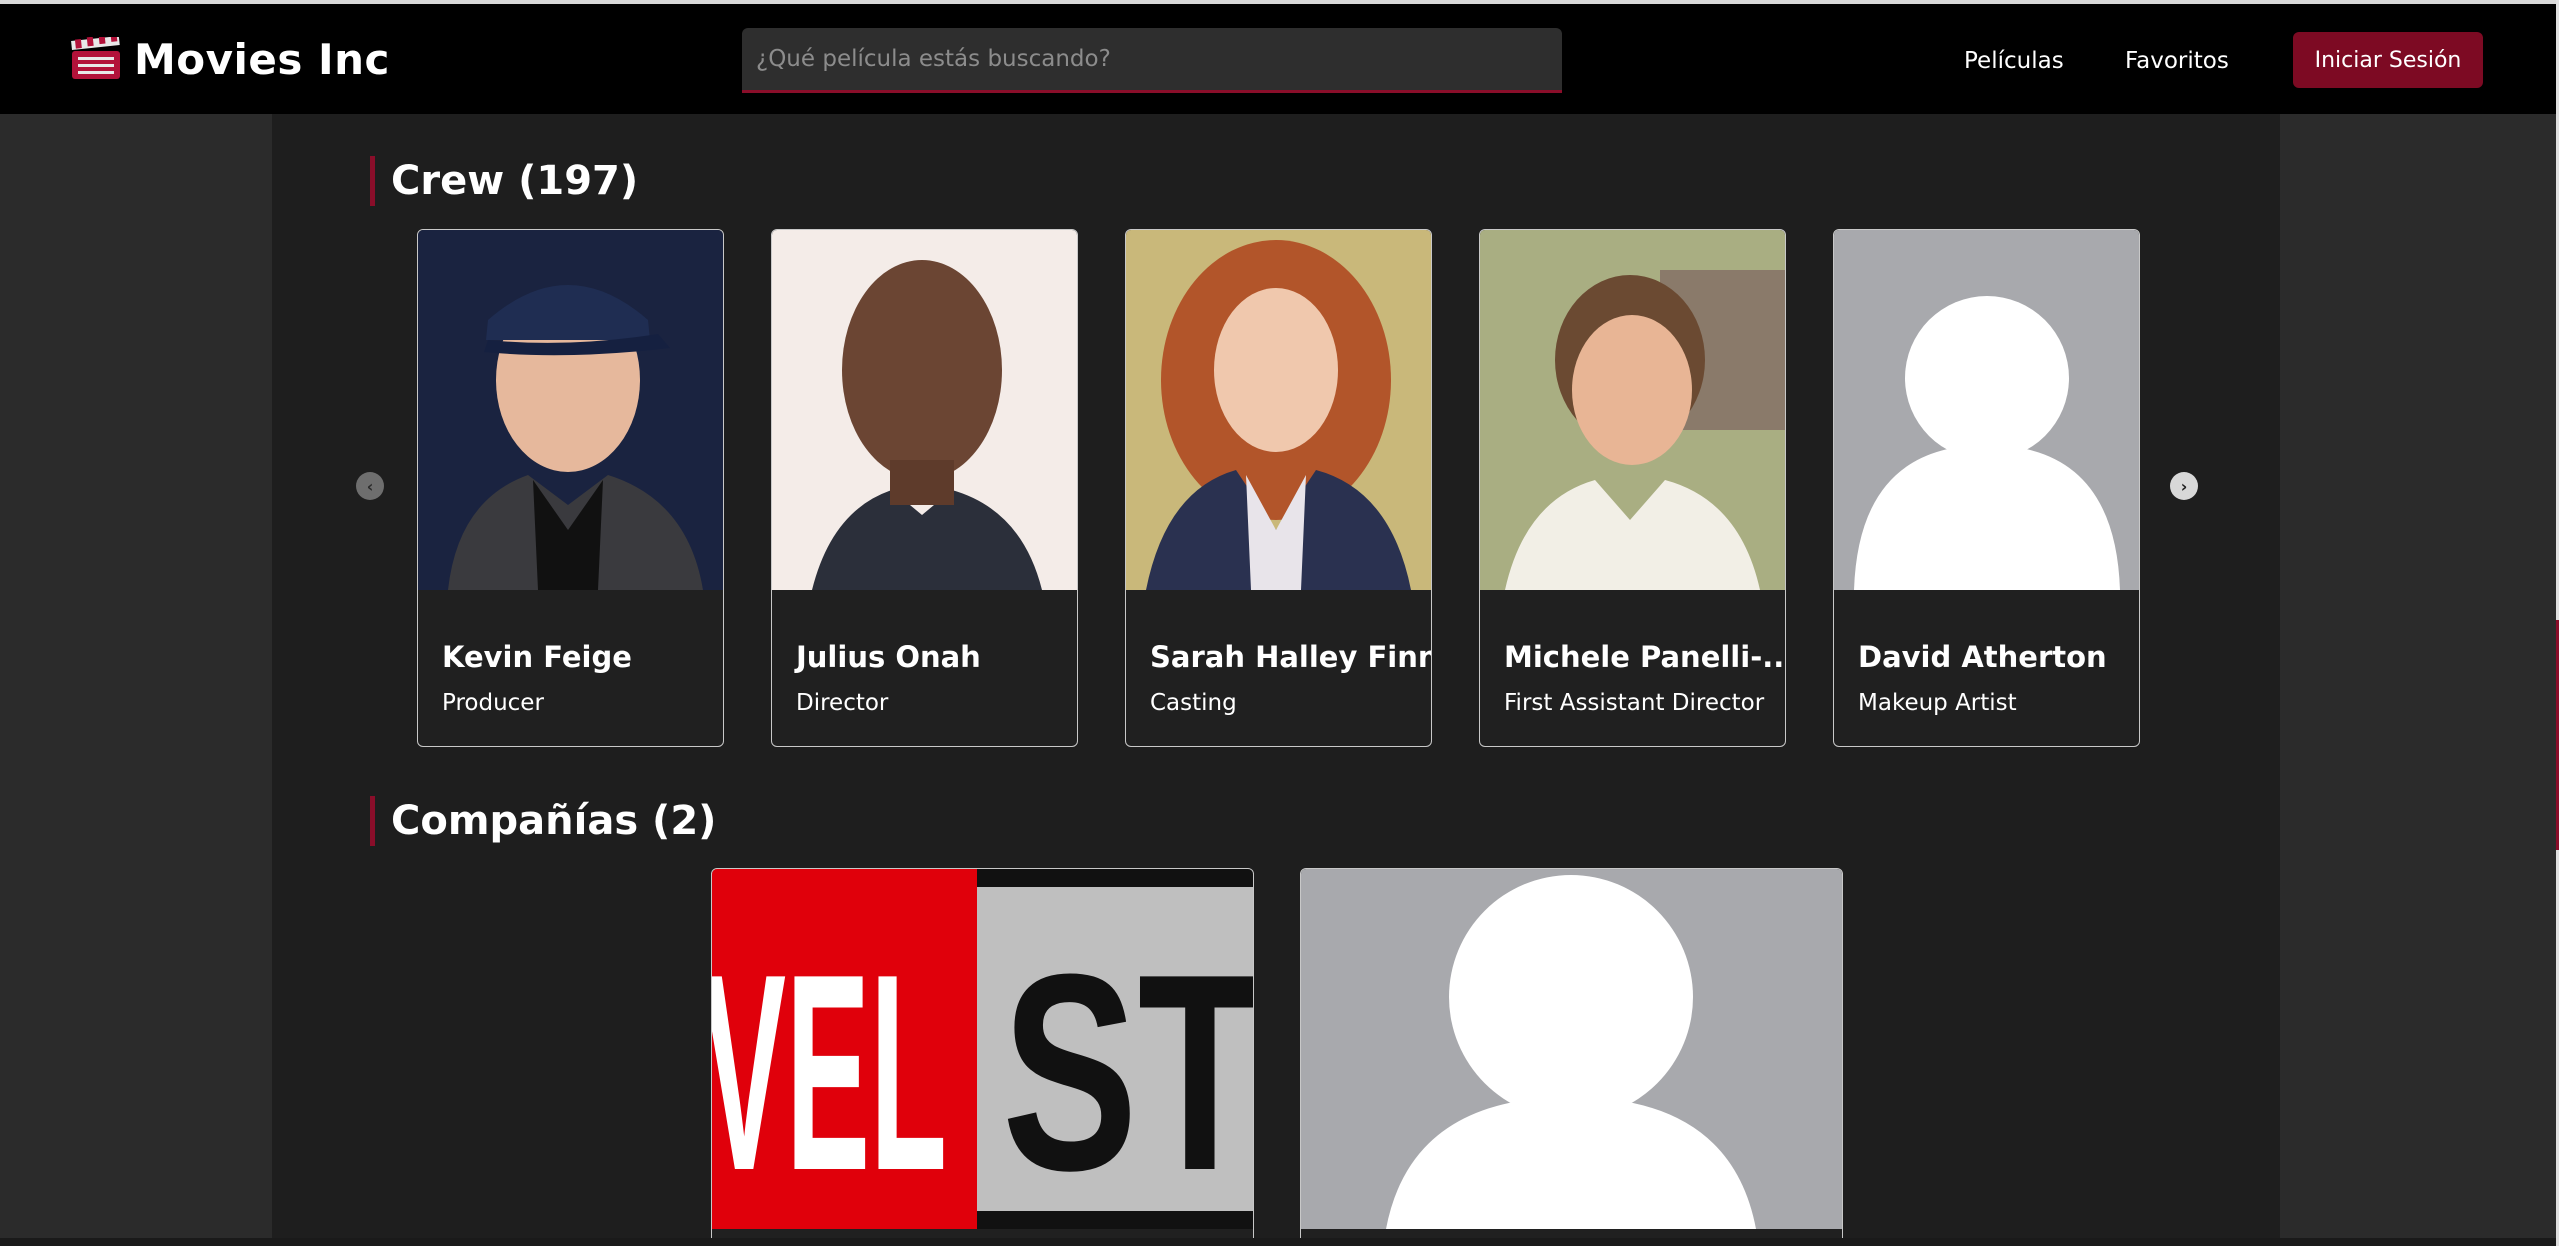 This screenshot has width=2559, height=1246. Describe the element at coordinates (829, 1073) in the screenshot. I see `logo-text-left: VEL` at that location.